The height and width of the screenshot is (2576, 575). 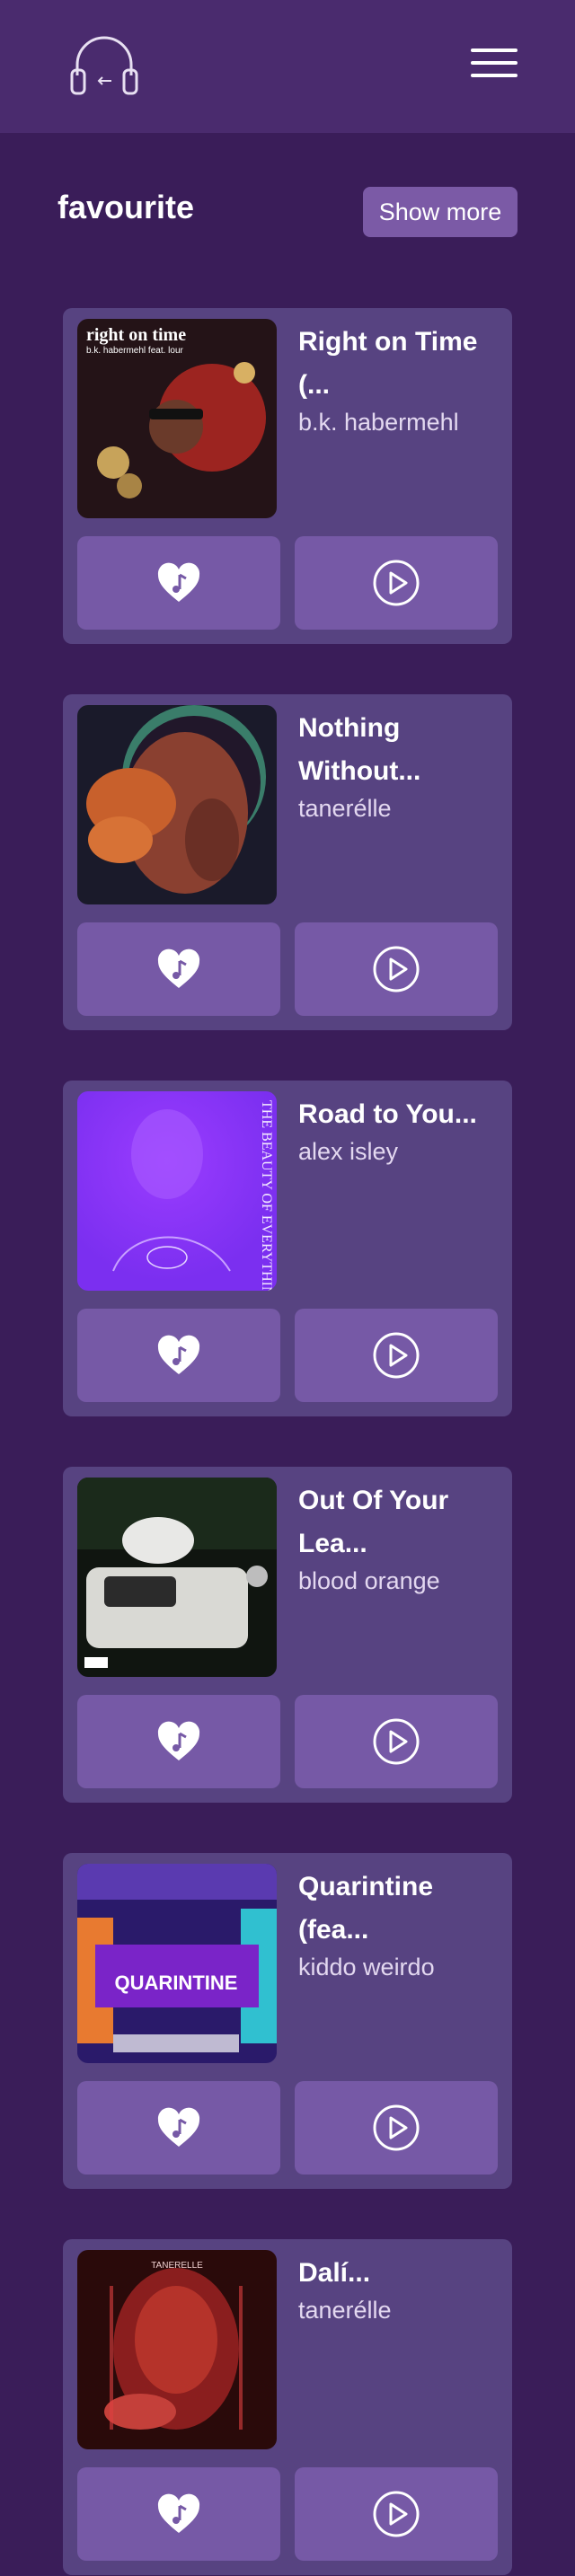 I want to click on album-art-title: TANERELLE, so click(x=177, y=2266).